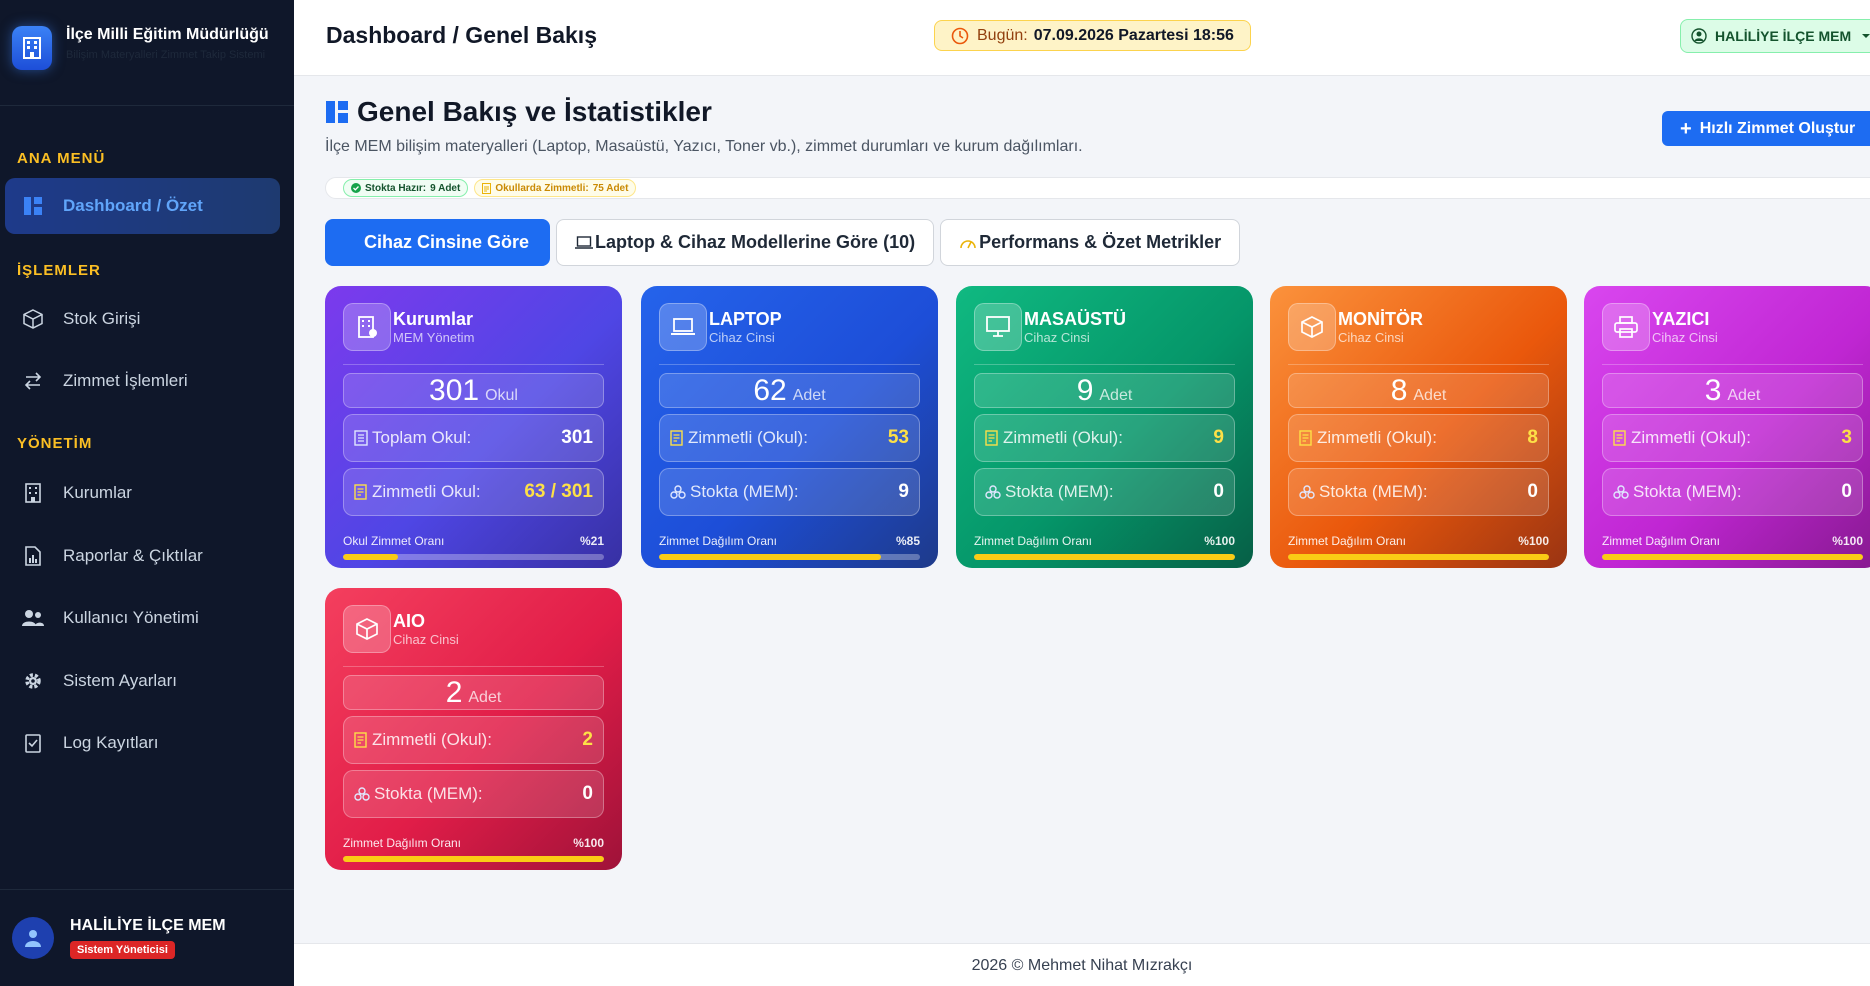 Image resolution: width=1870 pixels, height=986 pixels. Describe the element at coordinates (409, 621) in the screenshot. I see `card-title: AIO` at that location.